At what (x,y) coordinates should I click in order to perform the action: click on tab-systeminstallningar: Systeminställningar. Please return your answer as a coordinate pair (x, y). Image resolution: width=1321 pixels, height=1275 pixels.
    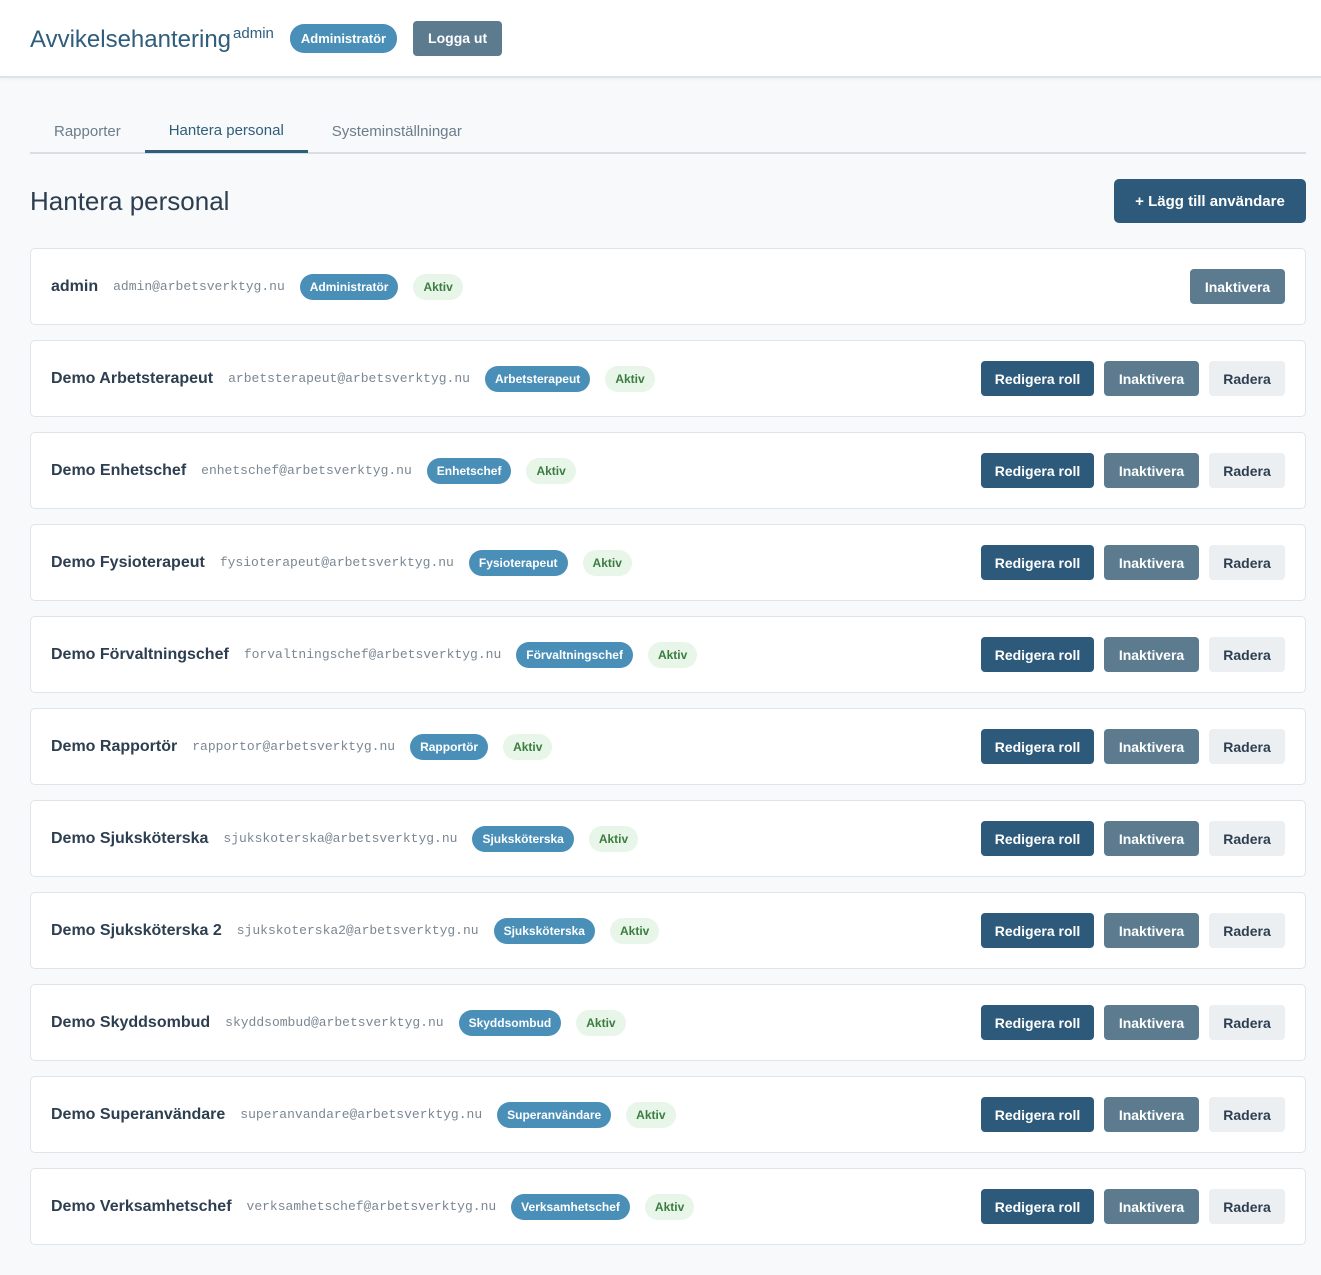
    Looking at the image, I should click on (397, 131).